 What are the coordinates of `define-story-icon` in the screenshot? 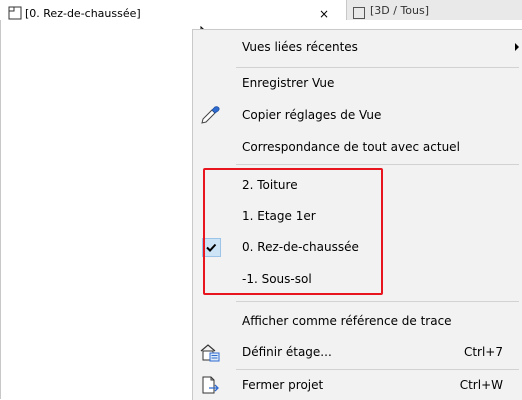 It's located at (210, 353).